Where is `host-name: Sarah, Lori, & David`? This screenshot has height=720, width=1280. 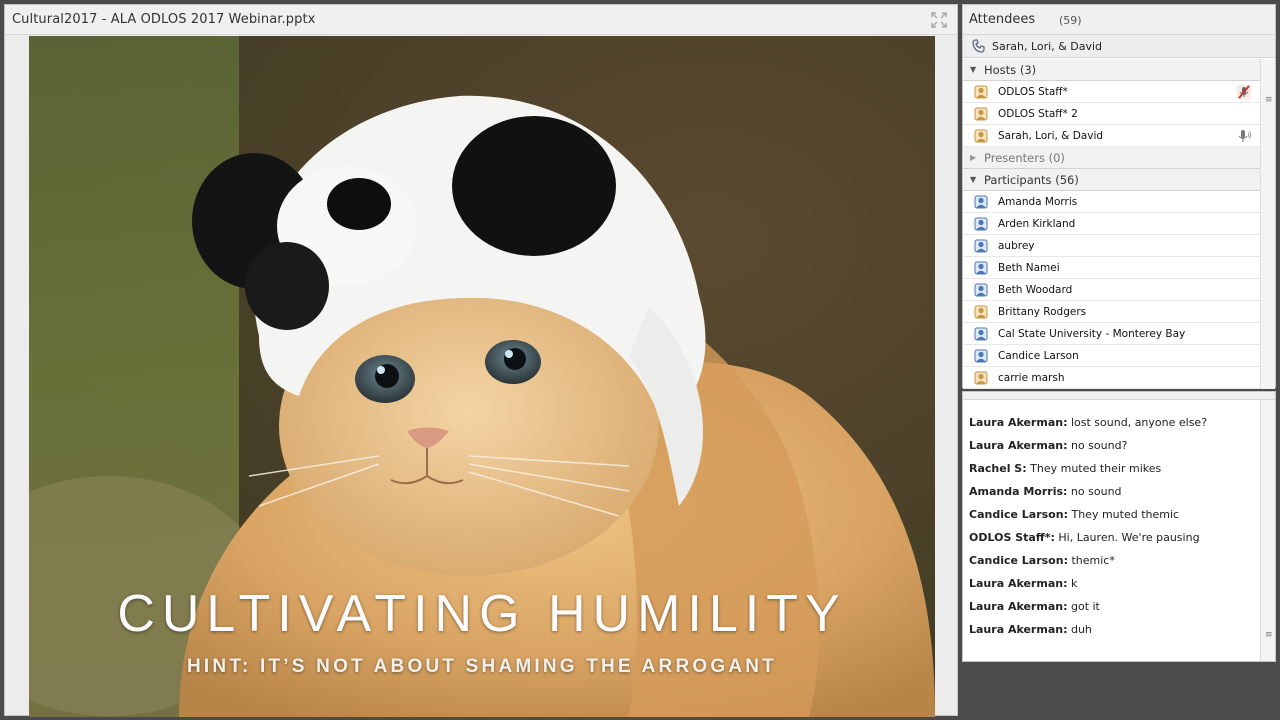
host-name: Sarah, Lori, & David is located at coordinates (1051, 136).